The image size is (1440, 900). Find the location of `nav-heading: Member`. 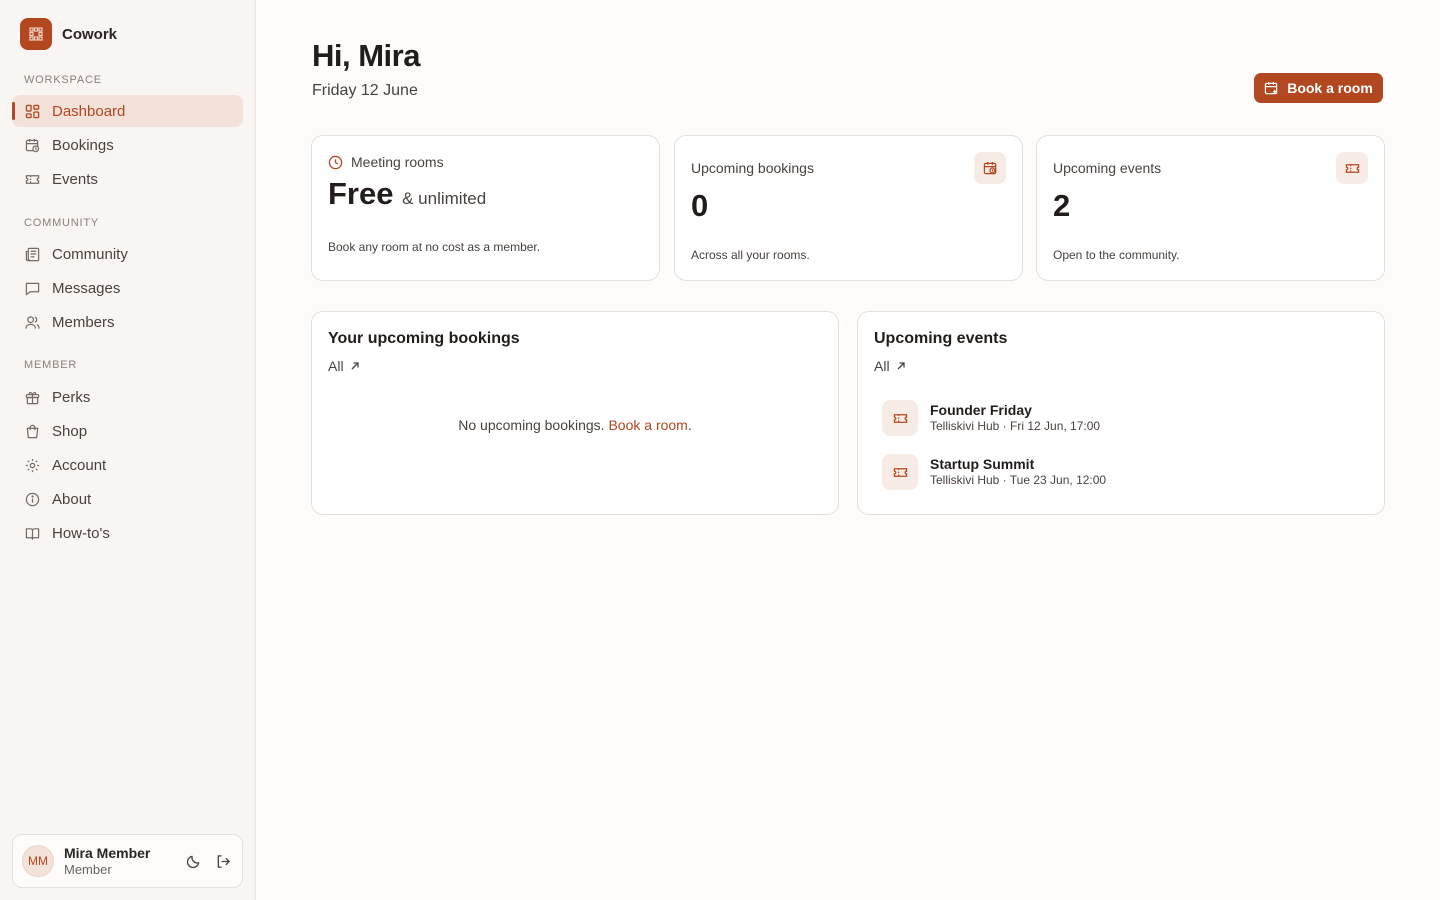

nav-heading: Member is located at coordinates (51, 365).